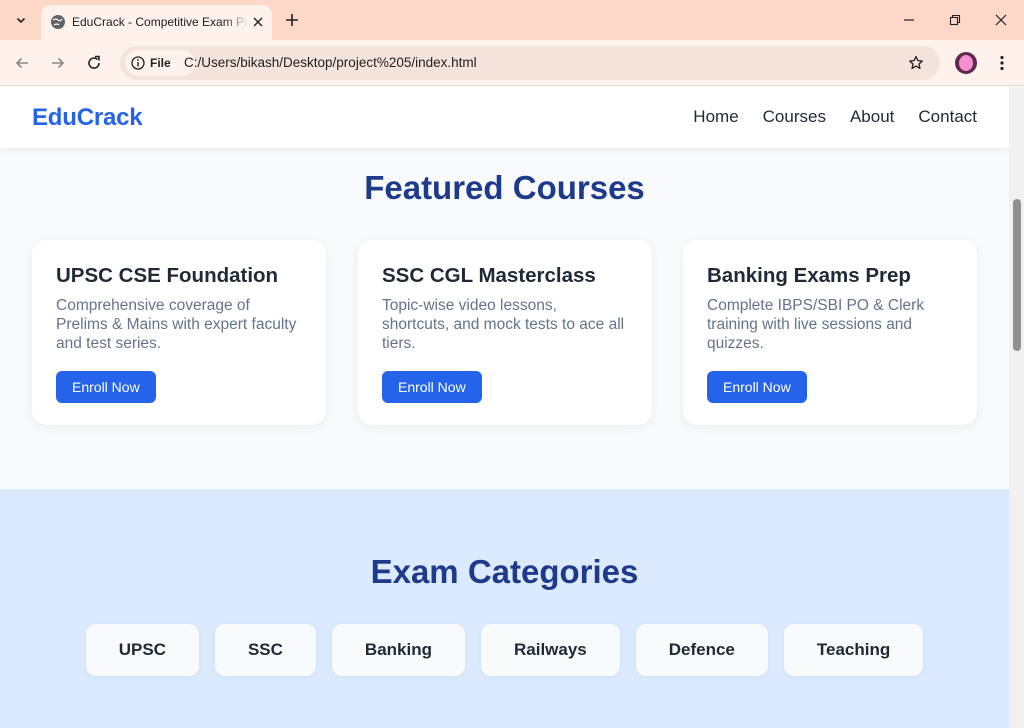 This screenshot has width=1024, height=728. I want to click on browser-menu-button, so click(1002, 63).